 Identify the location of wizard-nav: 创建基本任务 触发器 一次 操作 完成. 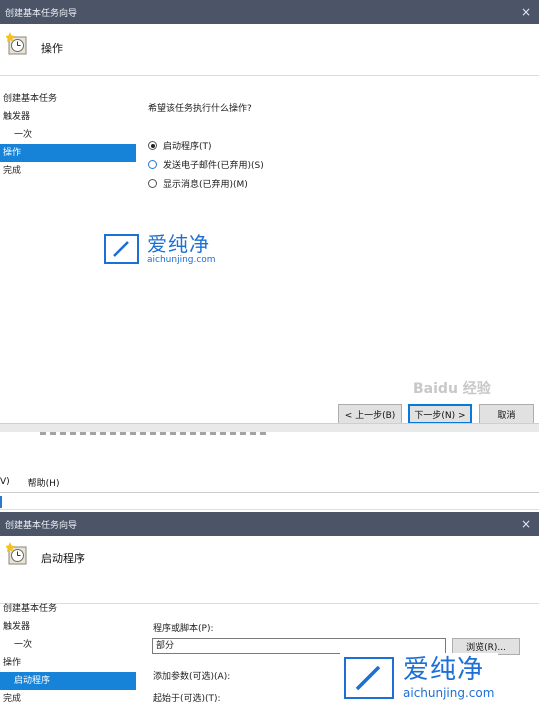
(68, 135).